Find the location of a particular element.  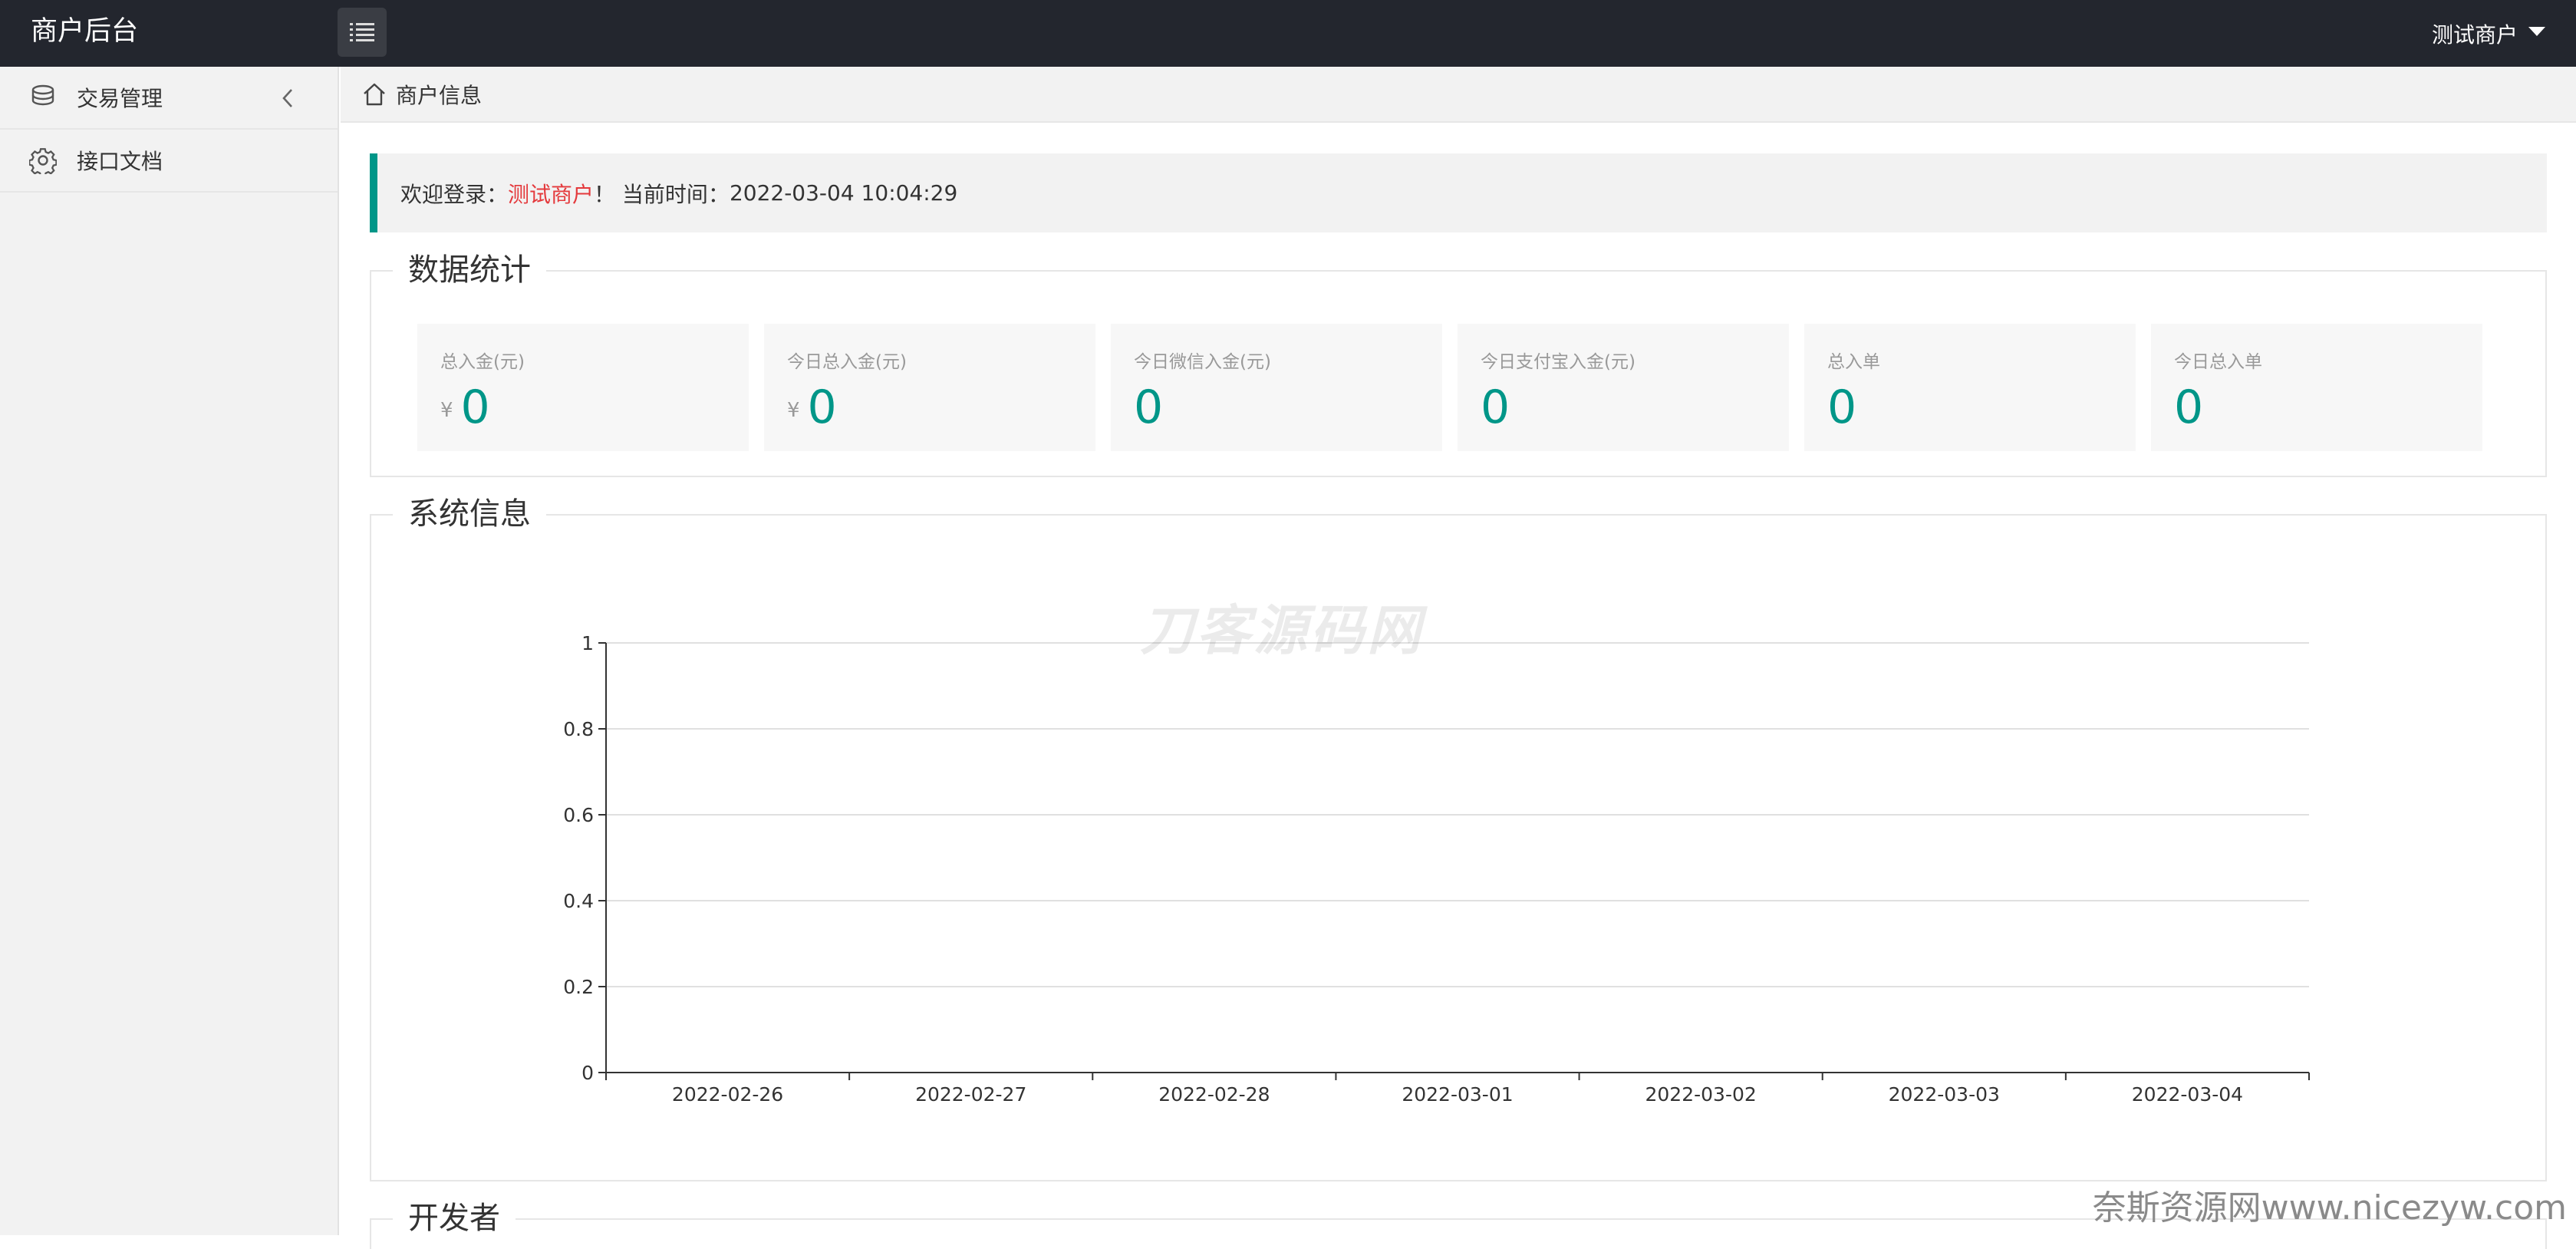

y-tick-label: 1 is located at coordinates (587, 643).